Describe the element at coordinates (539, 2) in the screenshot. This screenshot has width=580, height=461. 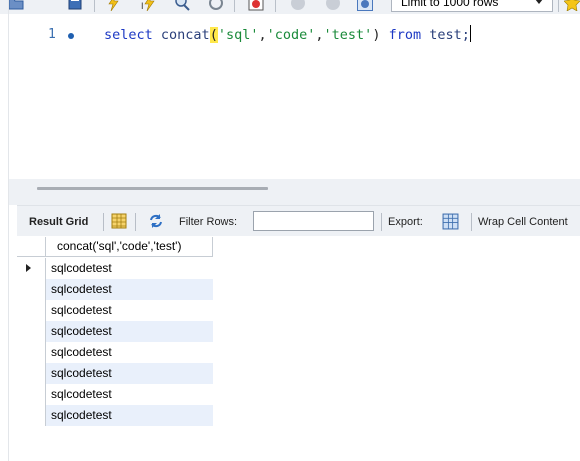
I see `chevron-down-icon` at that location.